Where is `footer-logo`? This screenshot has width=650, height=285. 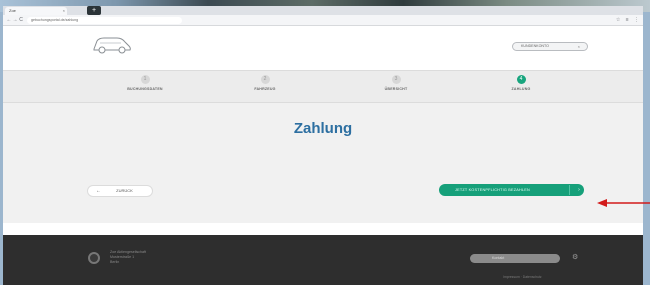
footer-logo is located at coordinates (94, 258).